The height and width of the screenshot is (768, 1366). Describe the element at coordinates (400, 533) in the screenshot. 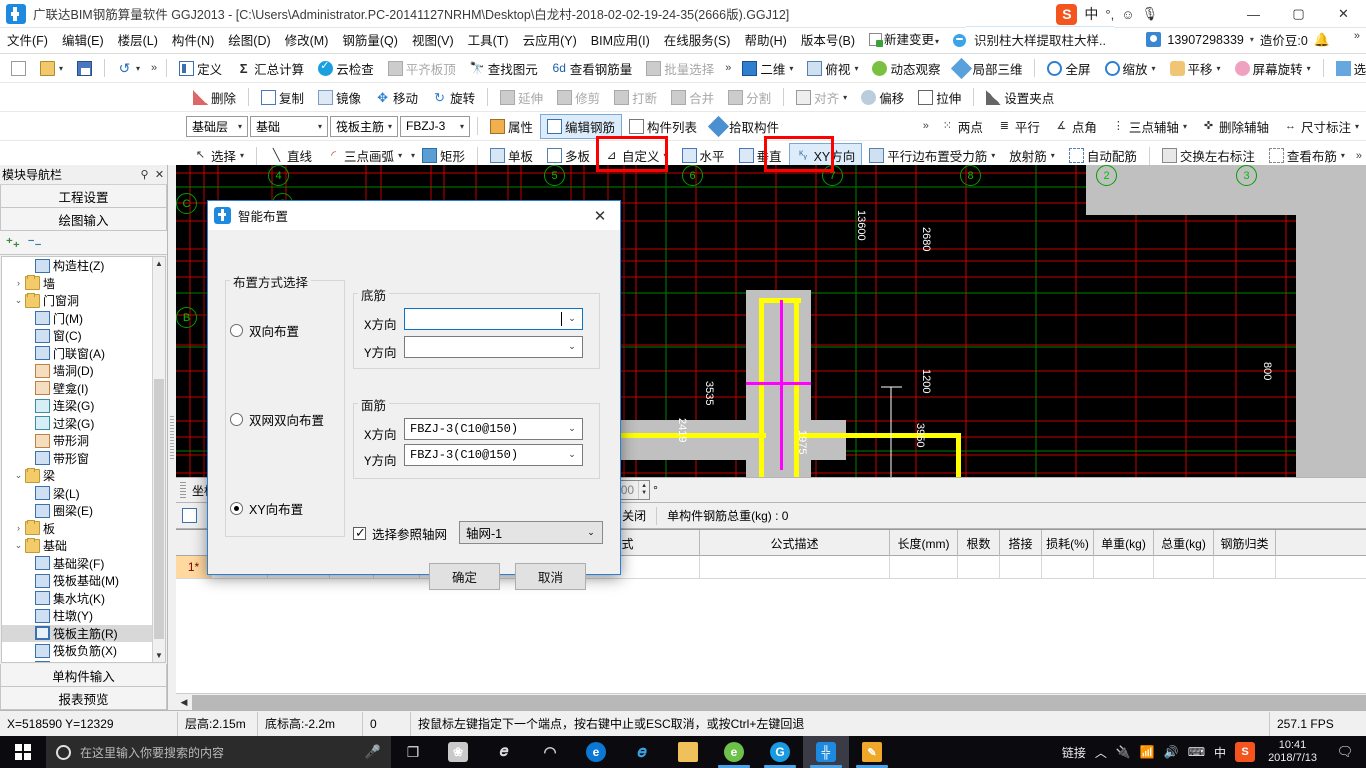

I see `reference-axis-row: 选择参照轴网` at that location.